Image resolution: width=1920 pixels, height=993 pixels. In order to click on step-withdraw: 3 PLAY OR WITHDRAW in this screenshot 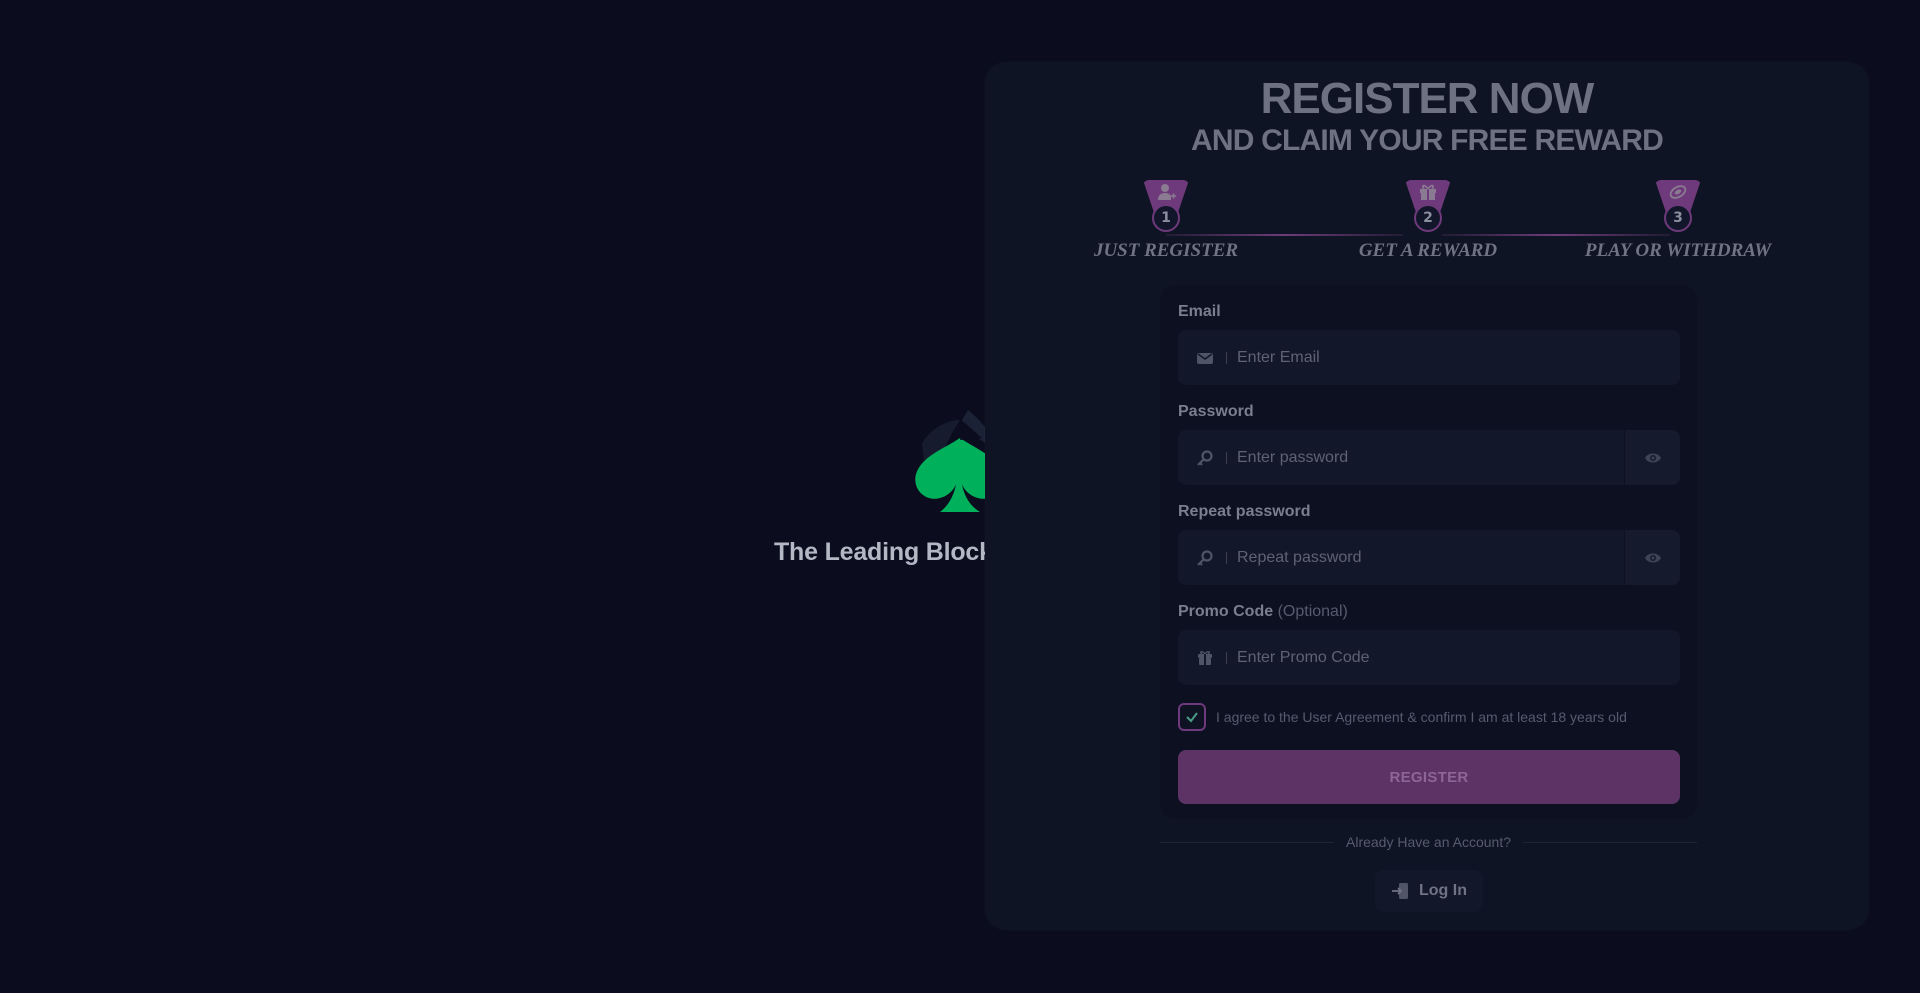, I will do `click(1678, 221)`.